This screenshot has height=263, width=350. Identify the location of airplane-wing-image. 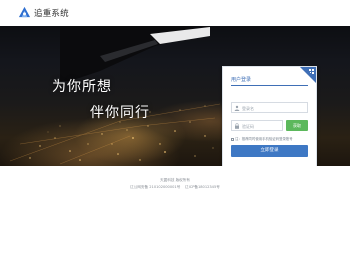
(135, 53).